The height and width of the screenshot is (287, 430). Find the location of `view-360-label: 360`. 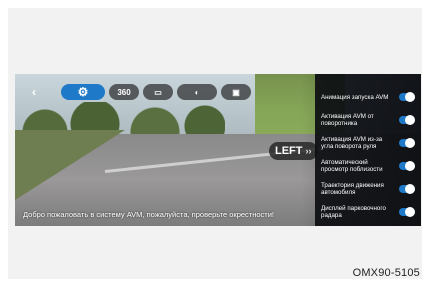

view-360-label: 360 is located at coordinates (124, 92).